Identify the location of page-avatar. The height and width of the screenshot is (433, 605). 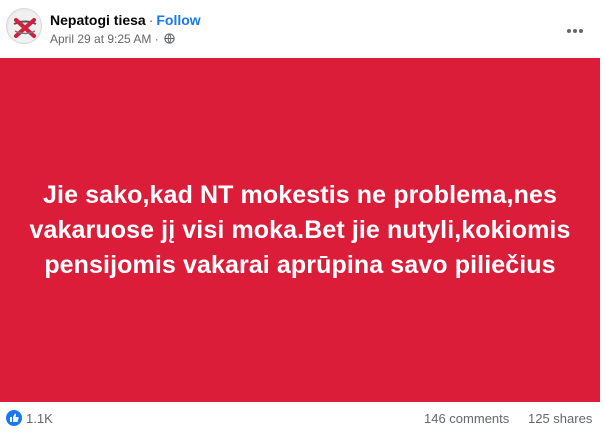
(24, 26).